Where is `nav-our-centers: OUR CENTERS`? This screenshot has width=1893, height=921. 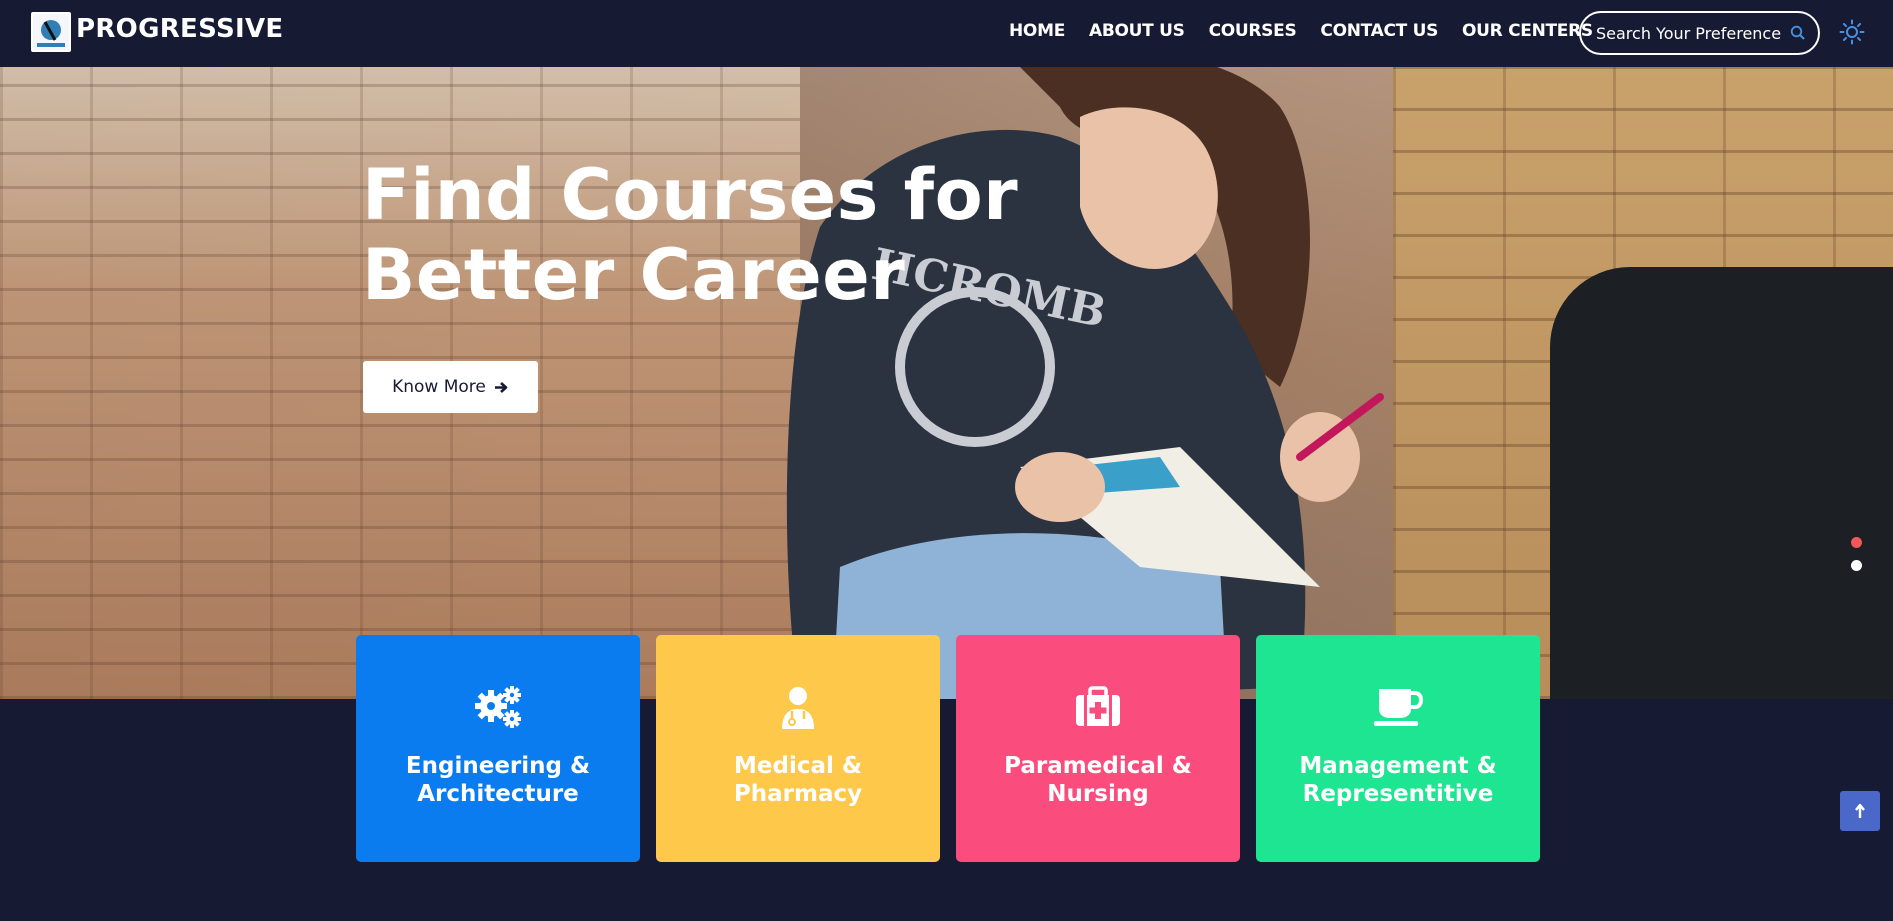
nav-our-centers: OUR CENTERS is located at coordinates (1527, 31).